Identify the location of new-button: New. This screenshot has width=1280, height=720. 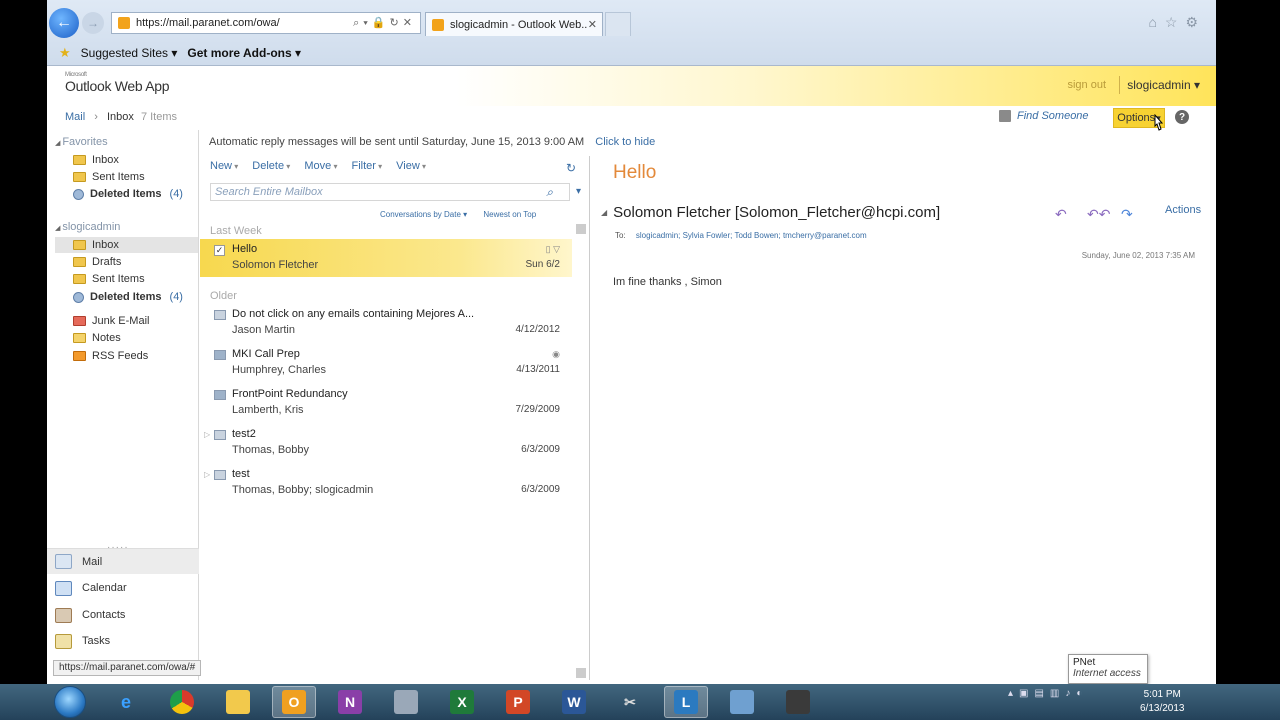
(224, 166).